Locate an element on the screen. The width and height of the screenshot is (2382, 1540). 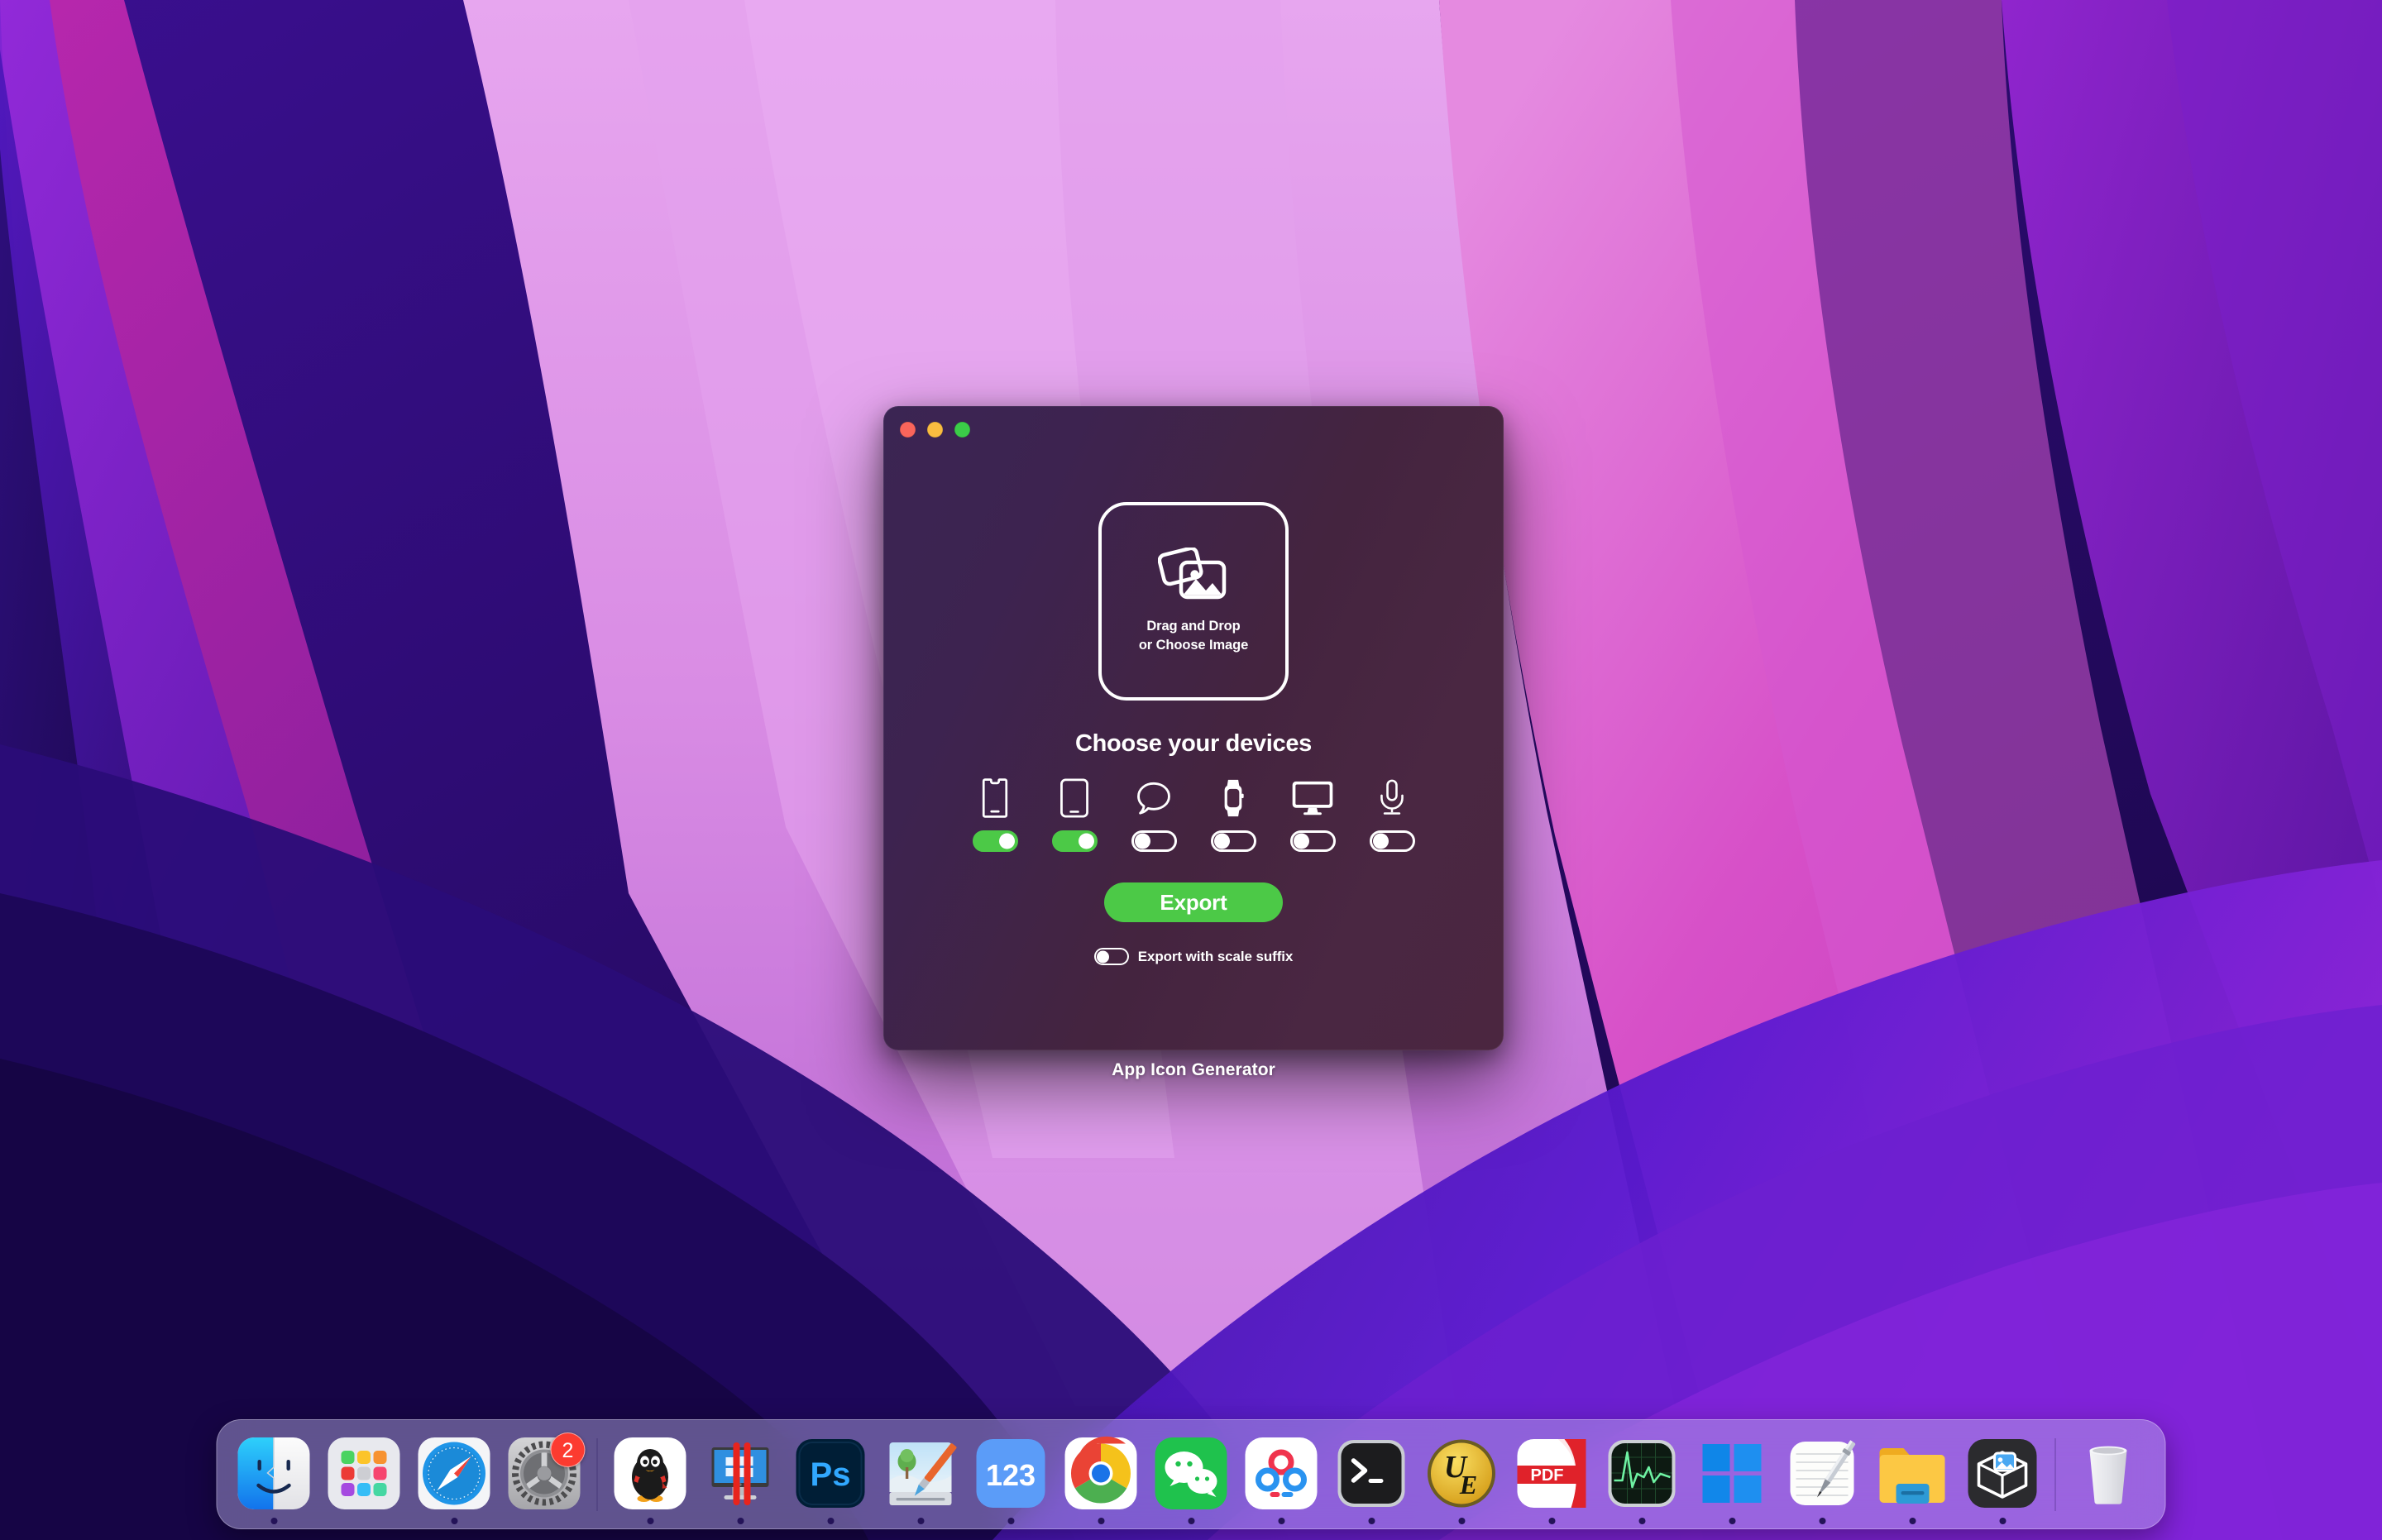
svg-text: E is located at coordinates (1468, 1484).